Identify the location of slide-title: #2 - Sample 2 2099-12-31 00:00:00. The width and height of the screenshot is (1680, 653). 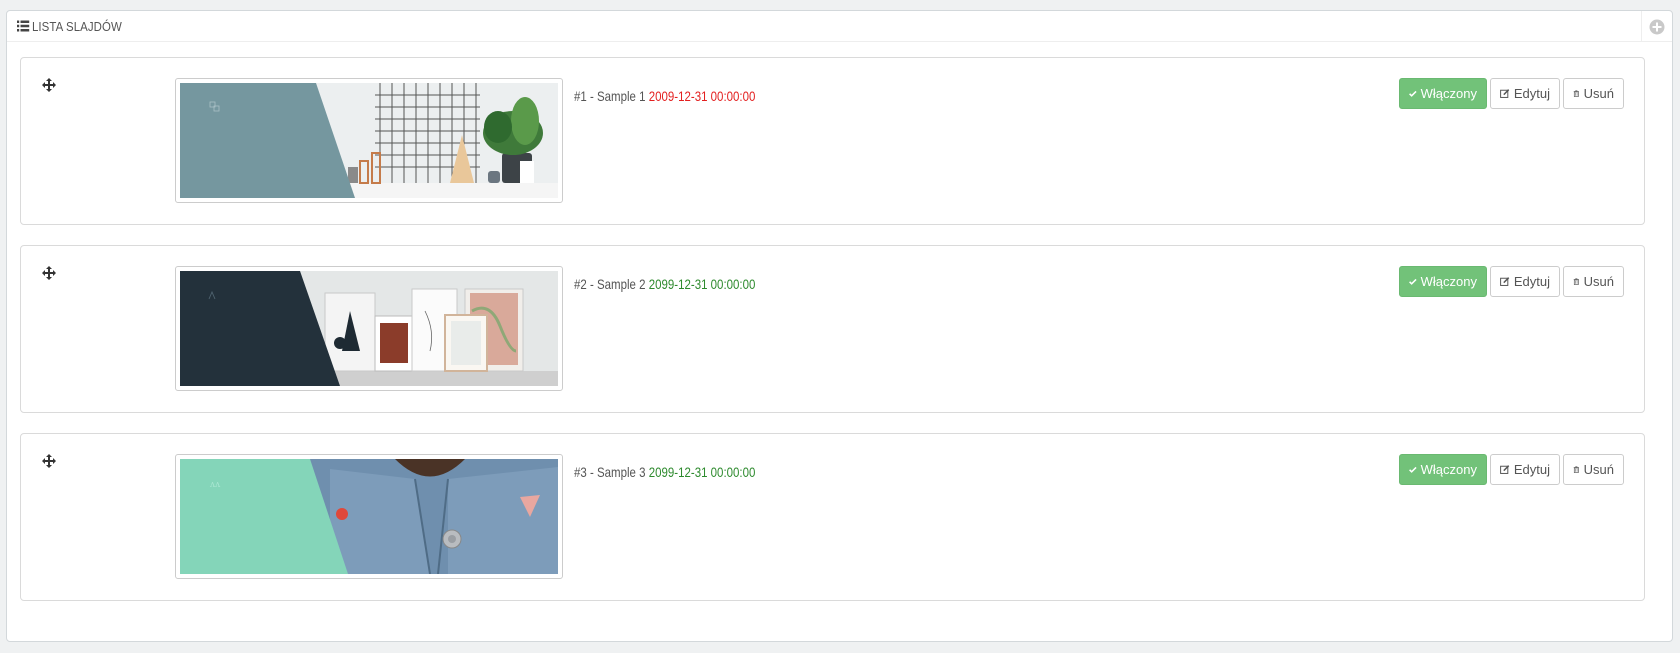
(664, 284).